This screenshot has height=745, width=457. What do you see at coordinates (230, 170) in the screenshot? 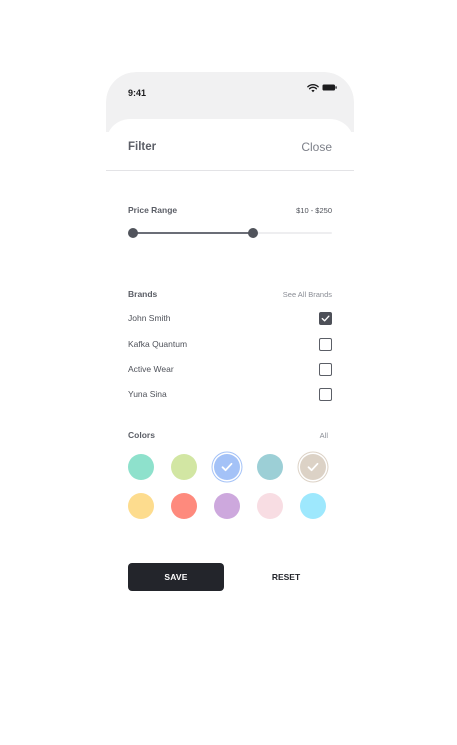
I see `header-divider` at bounding box center [230, 170].